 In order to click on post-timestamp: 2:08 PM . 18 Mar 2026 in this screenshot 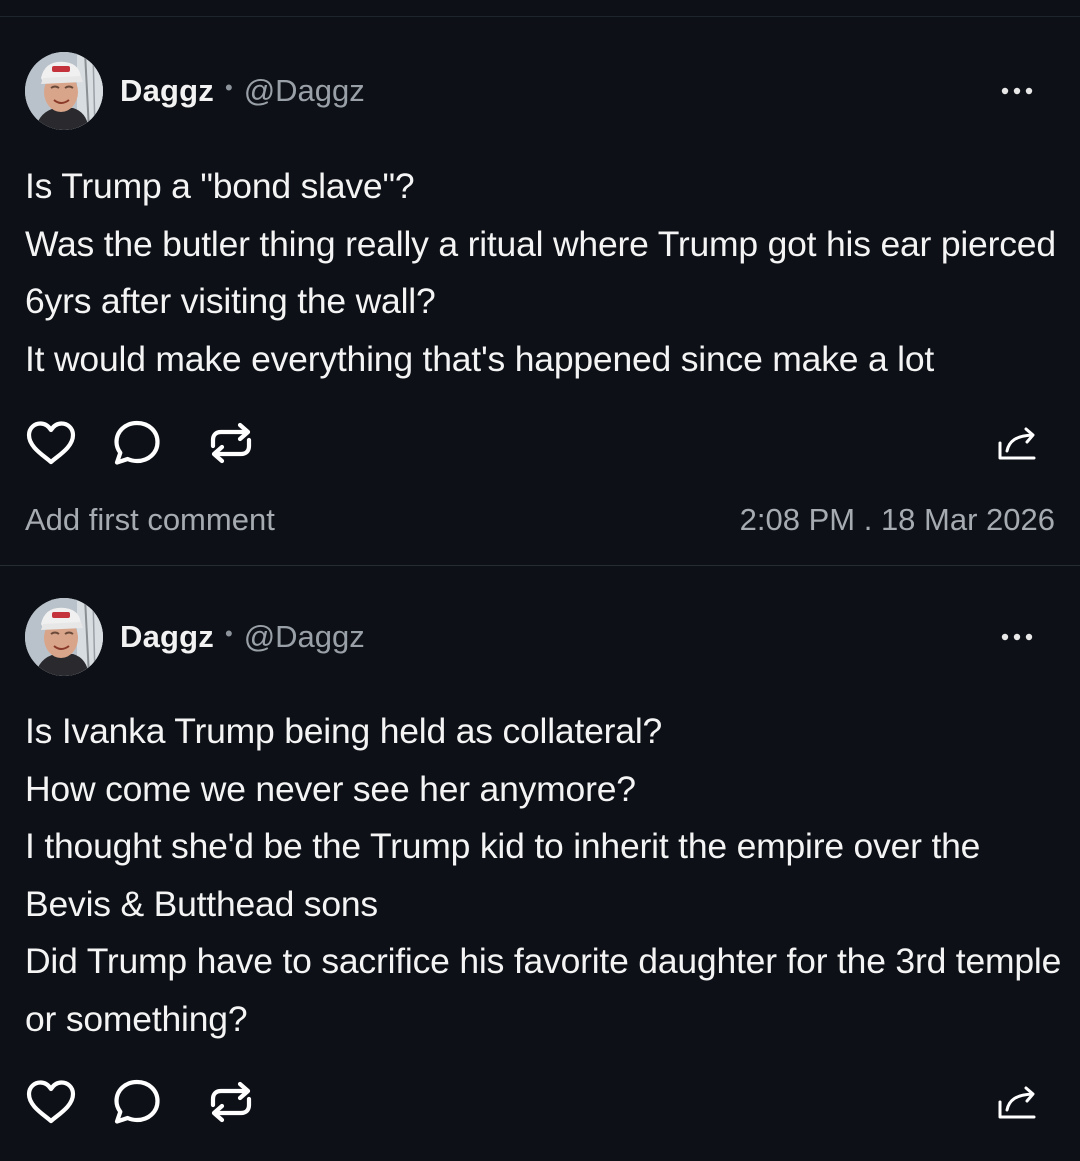, I will do `click(897, 519)`.